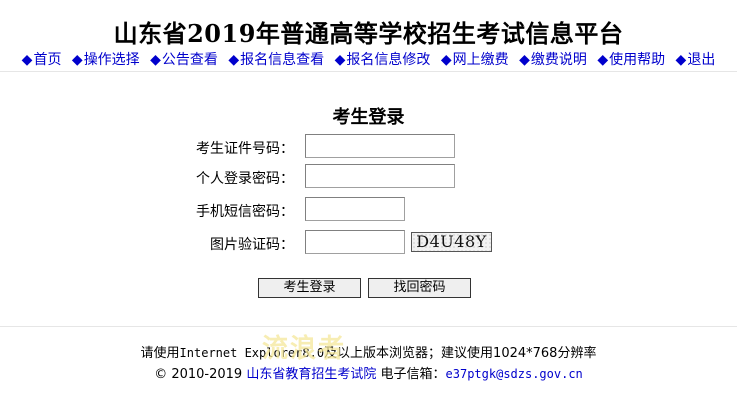  Describe the element at coordinates (558, 60) in the screenshot. I see `nav-label: 缴费说明` at that location.